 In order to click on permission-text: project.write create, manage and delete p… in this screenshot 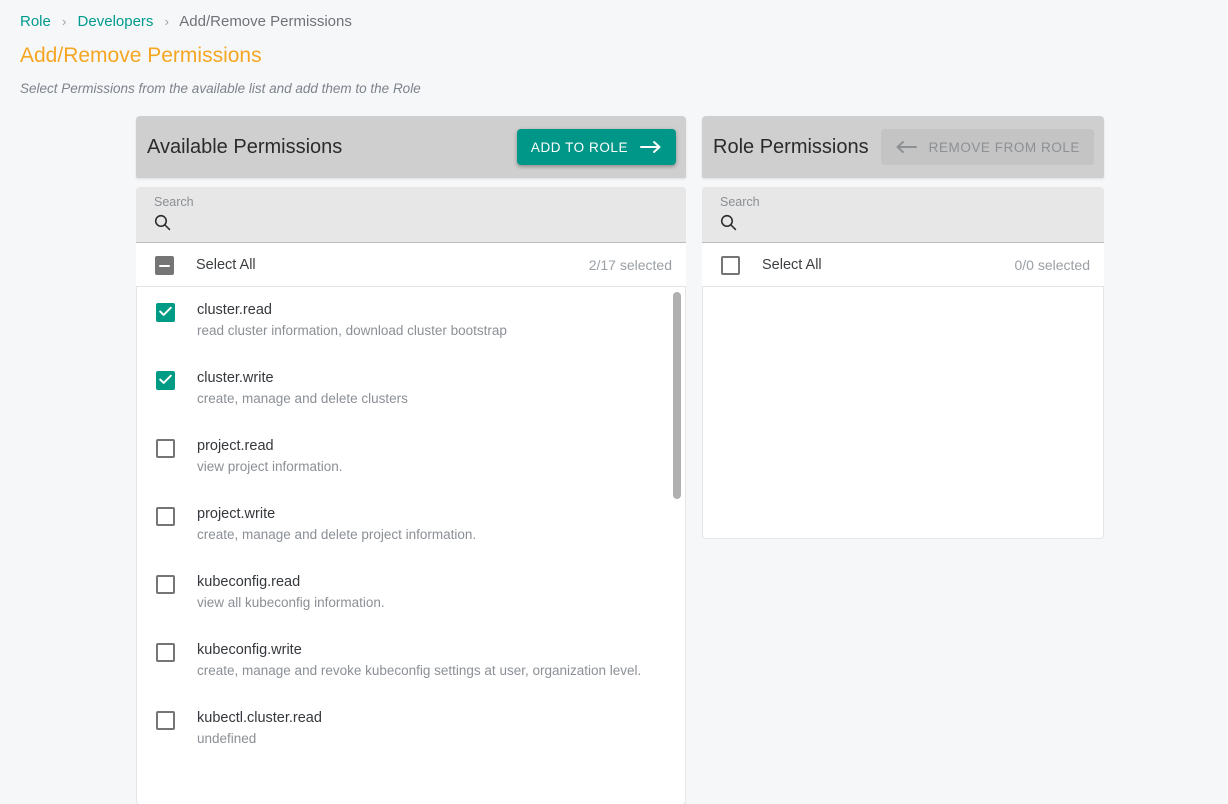, I will do `click(336, 524)`.